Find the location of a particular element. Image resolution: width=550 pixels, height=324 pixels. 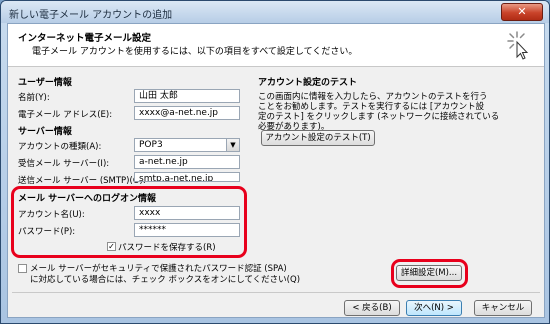

account-type-value: POP3 is located at coordinates (151, 145).